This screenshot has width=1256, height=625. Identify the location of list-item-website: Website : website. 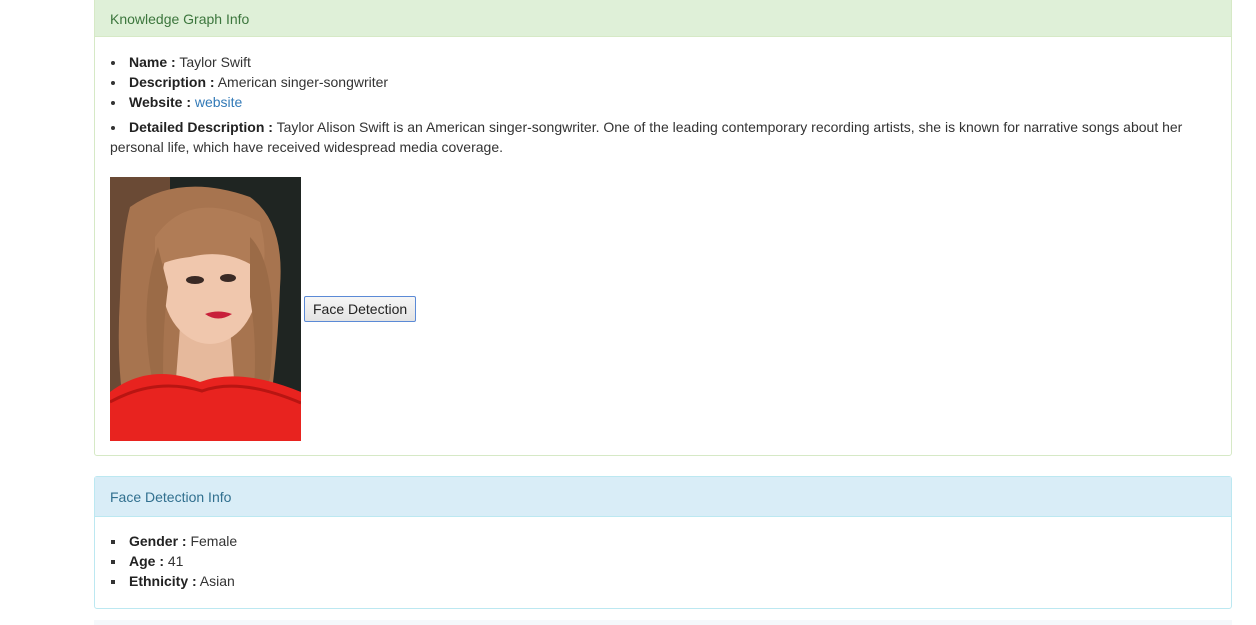
(663, 102).